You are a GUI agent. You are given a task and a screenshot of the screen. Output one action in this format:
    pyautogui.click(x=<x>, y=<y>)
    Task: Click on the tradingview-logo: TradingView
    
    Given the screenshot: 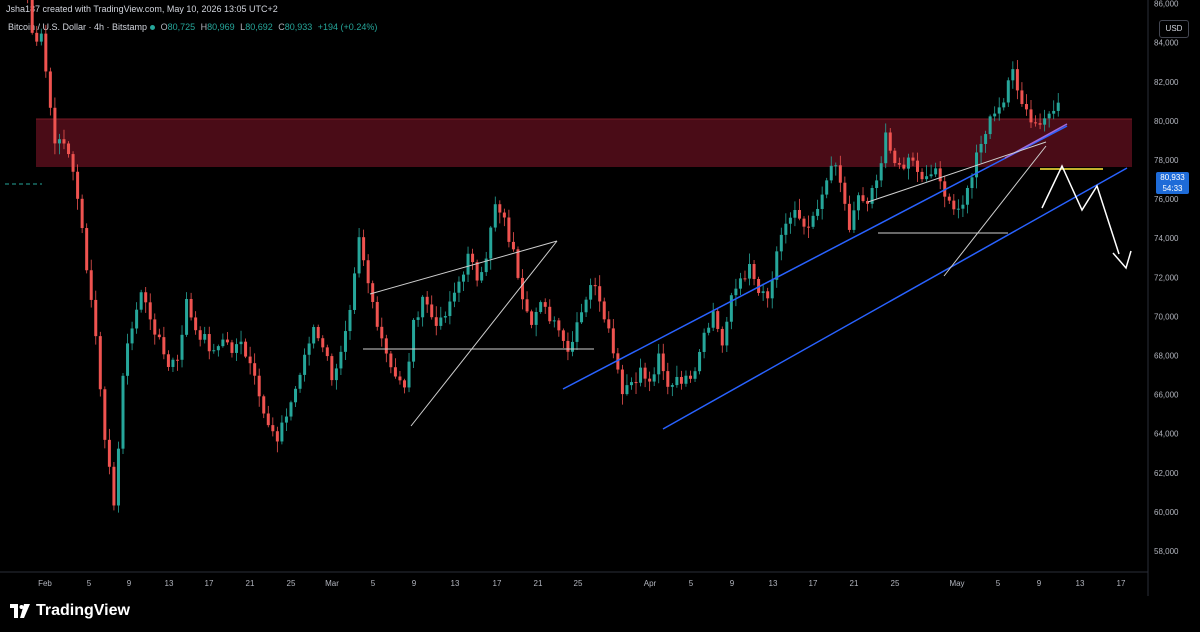 What is the action you would take?
    pyautogui.click(x=70, y=611)
    